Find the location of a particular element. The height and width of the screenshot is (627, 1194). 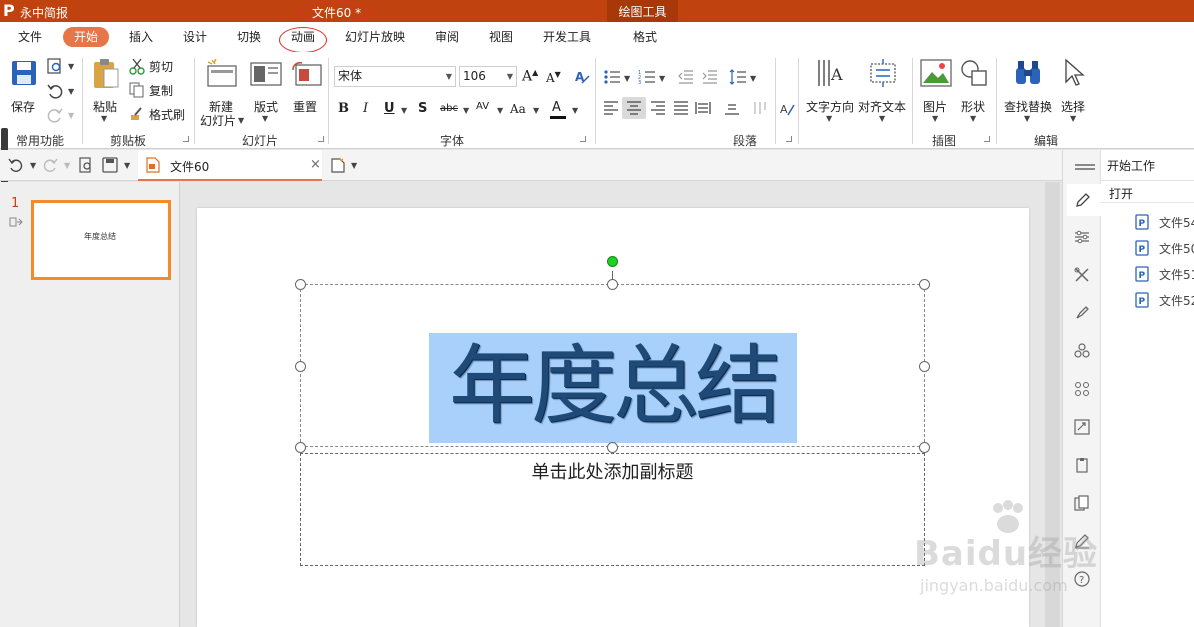

close-tab-icon: × is located at coordinates (315, 164).